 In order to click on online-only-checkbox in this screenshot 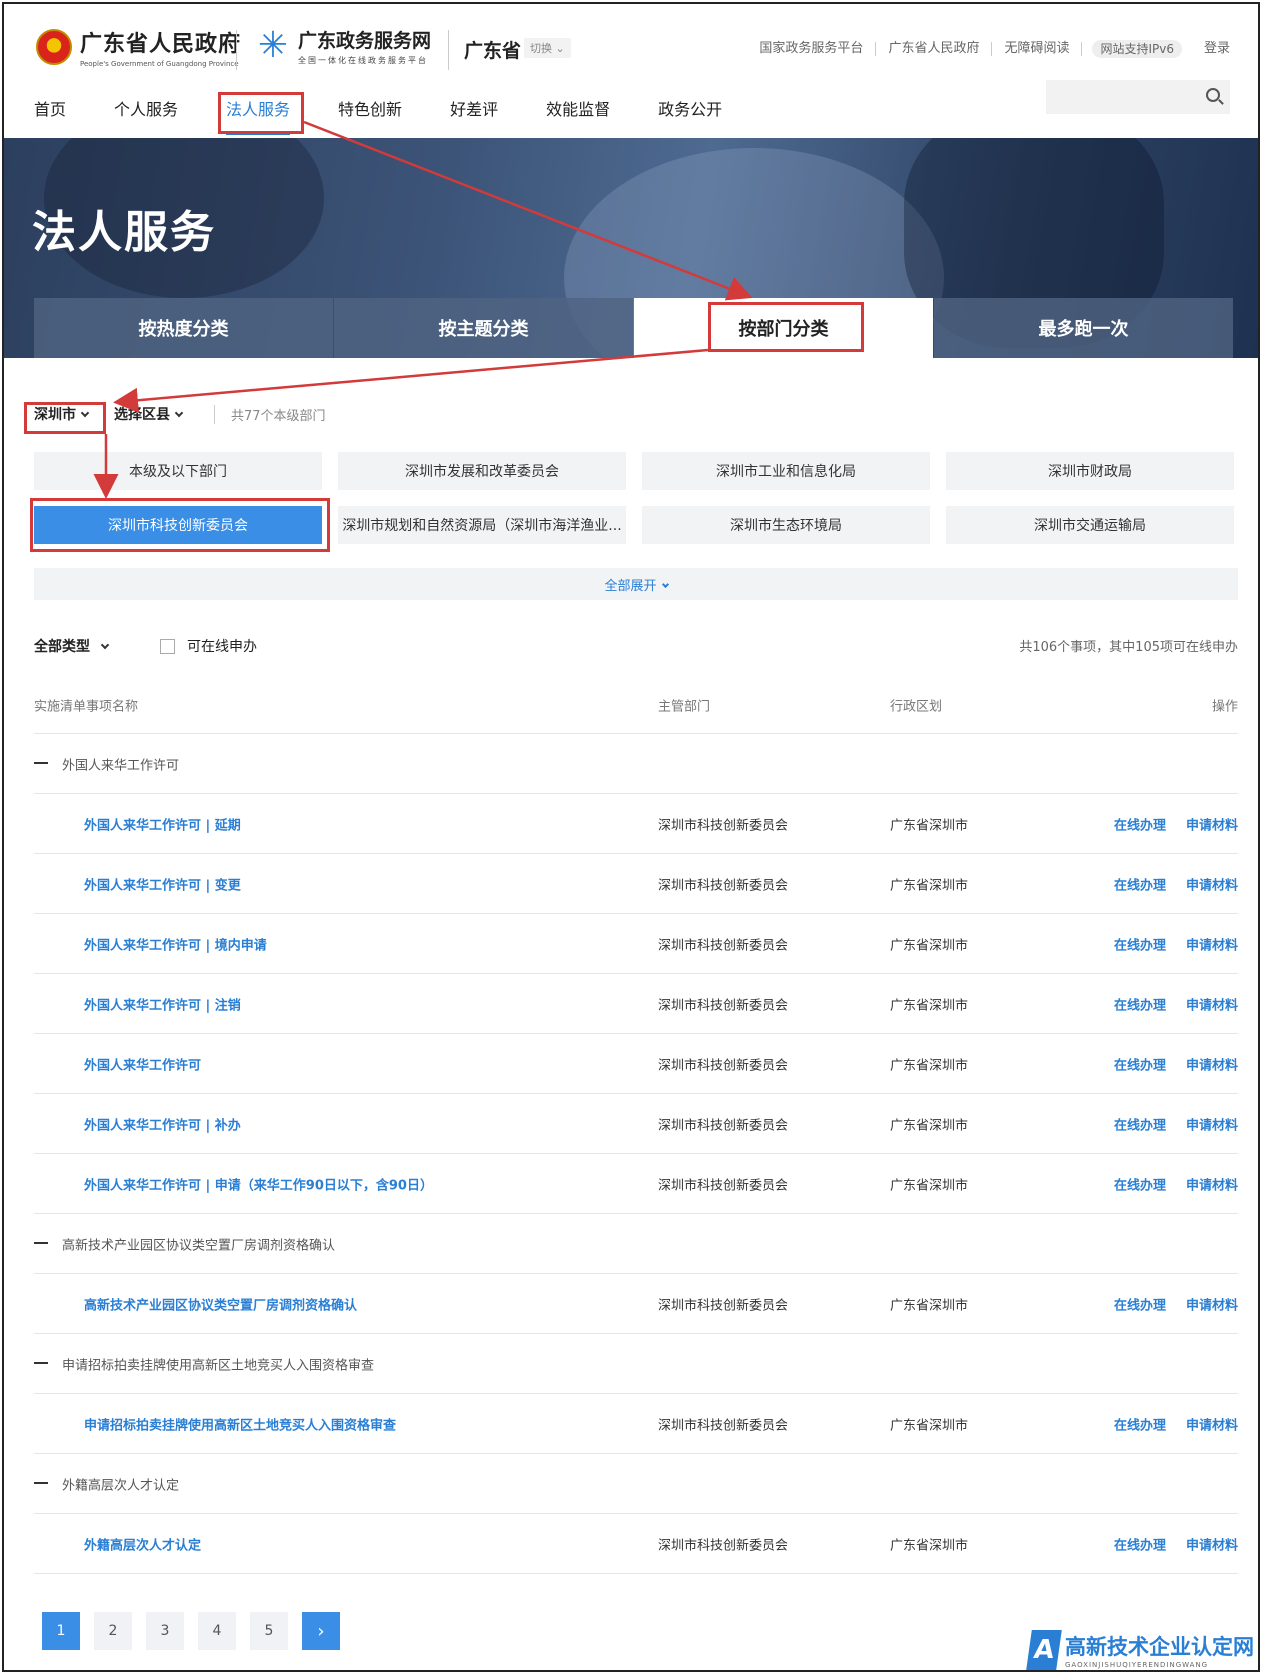, I will do `click(167, 646)`.